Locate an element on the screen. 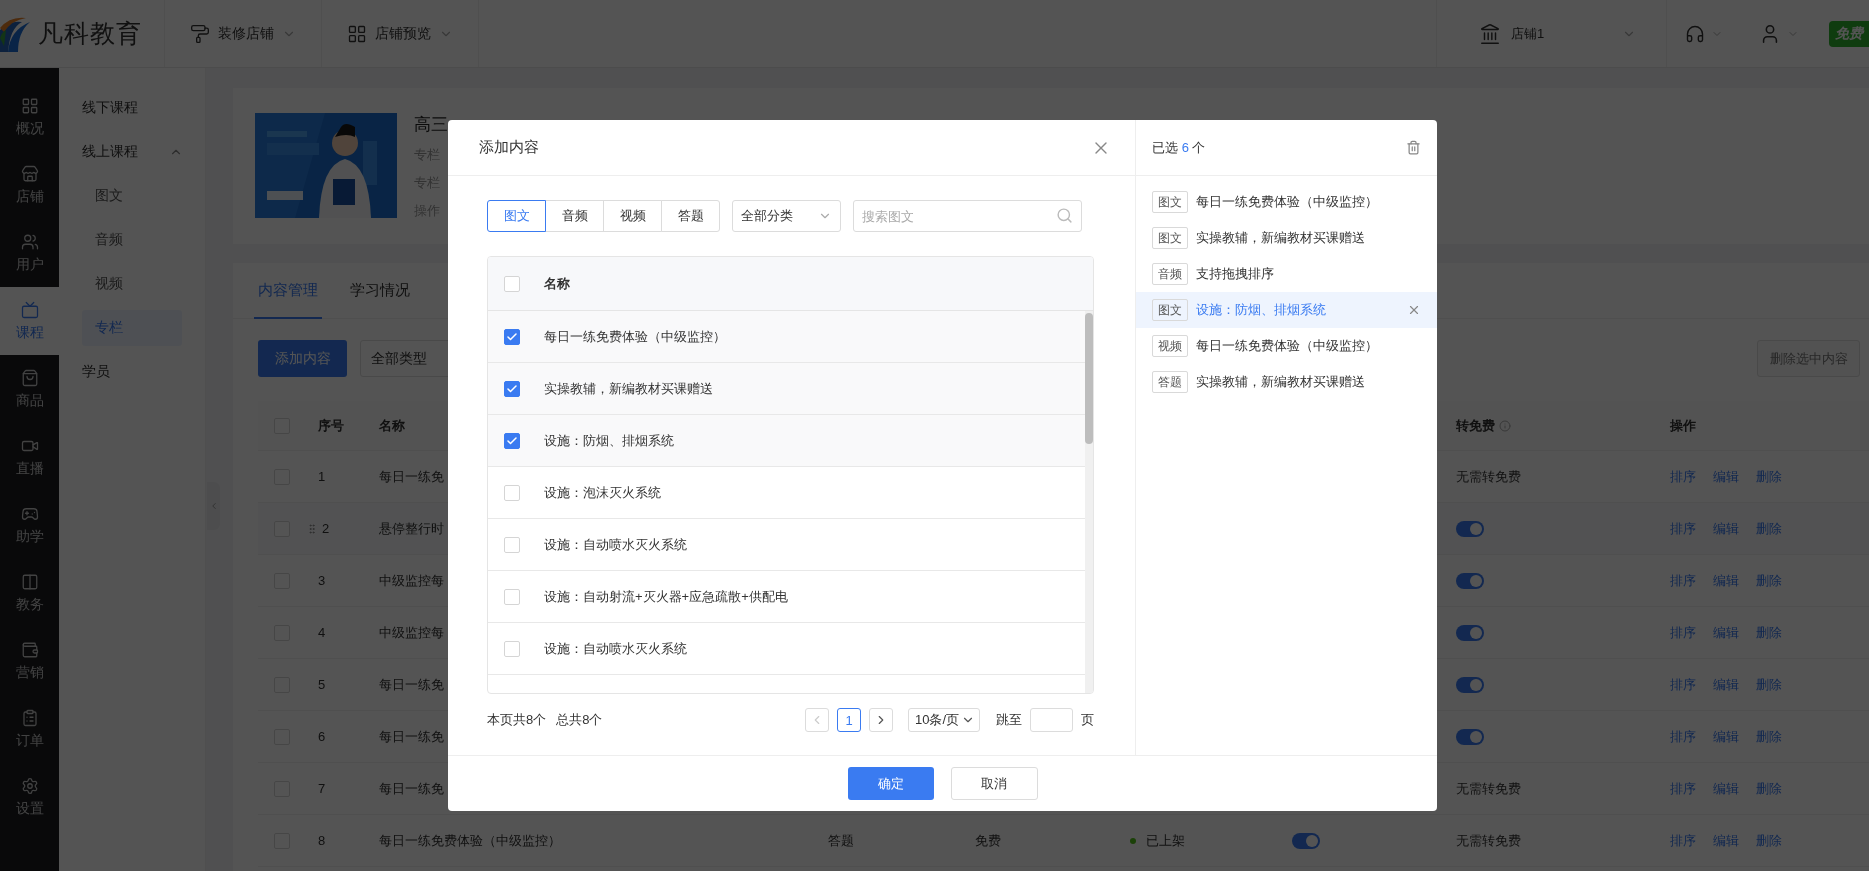  selected-item: 图文 每日一练免费体验（中级监控） is located at coordinates (1286, 202).